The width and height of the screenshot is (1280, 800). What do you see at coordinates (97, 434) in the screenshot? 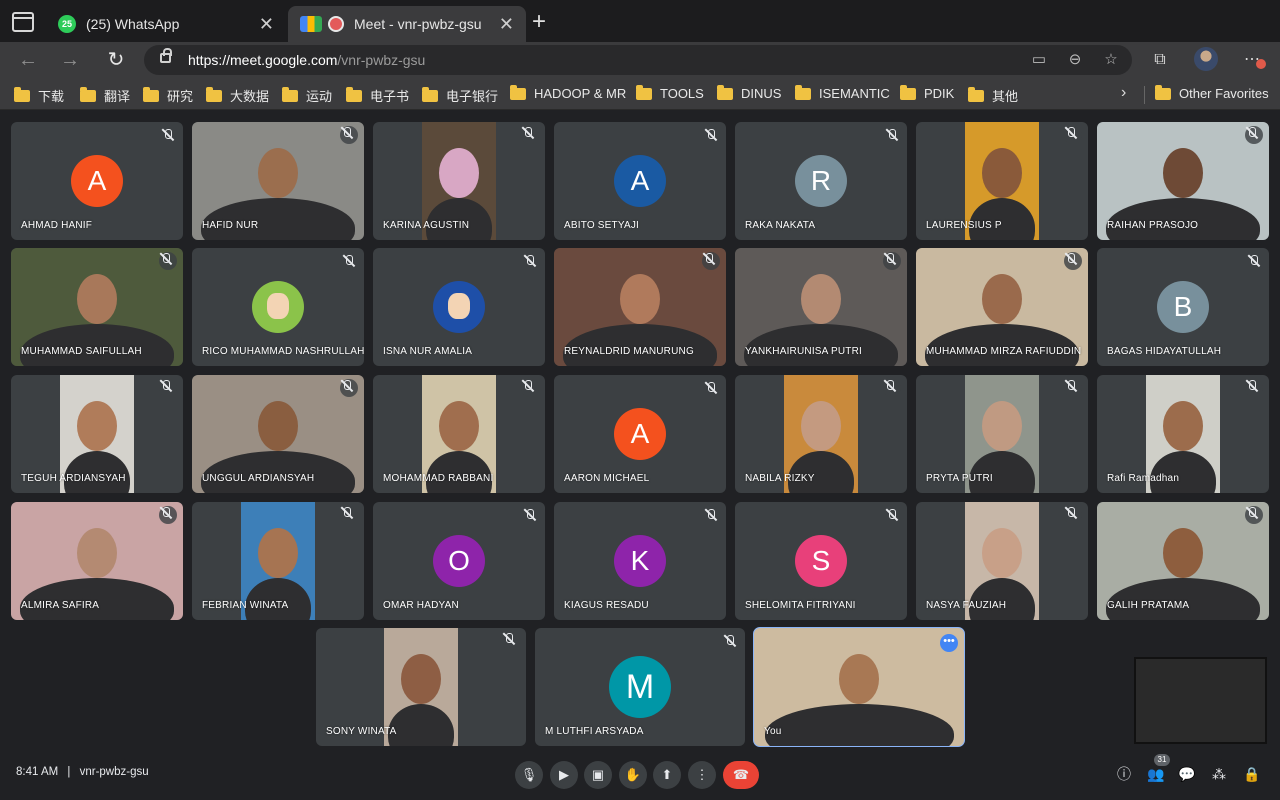
I see `participant-tile: TEGUH ARDIANSYAH` at bounding box center [97, 434].